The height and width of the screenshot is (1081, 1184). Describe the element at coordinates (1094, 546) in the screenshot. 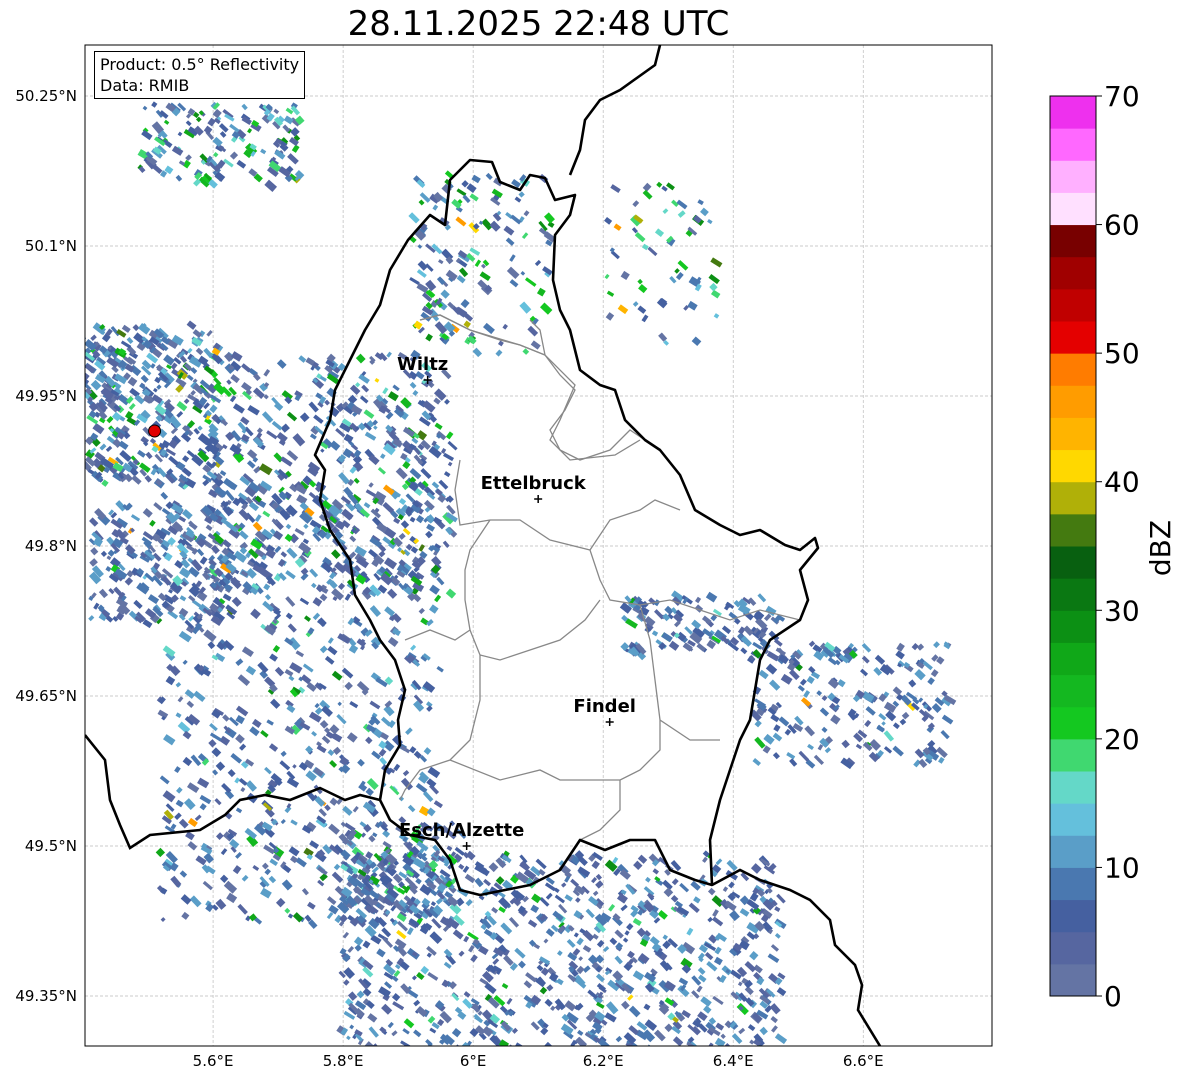

I see `colorbar: 0 10 20 30 40 50 60 70` at that location.